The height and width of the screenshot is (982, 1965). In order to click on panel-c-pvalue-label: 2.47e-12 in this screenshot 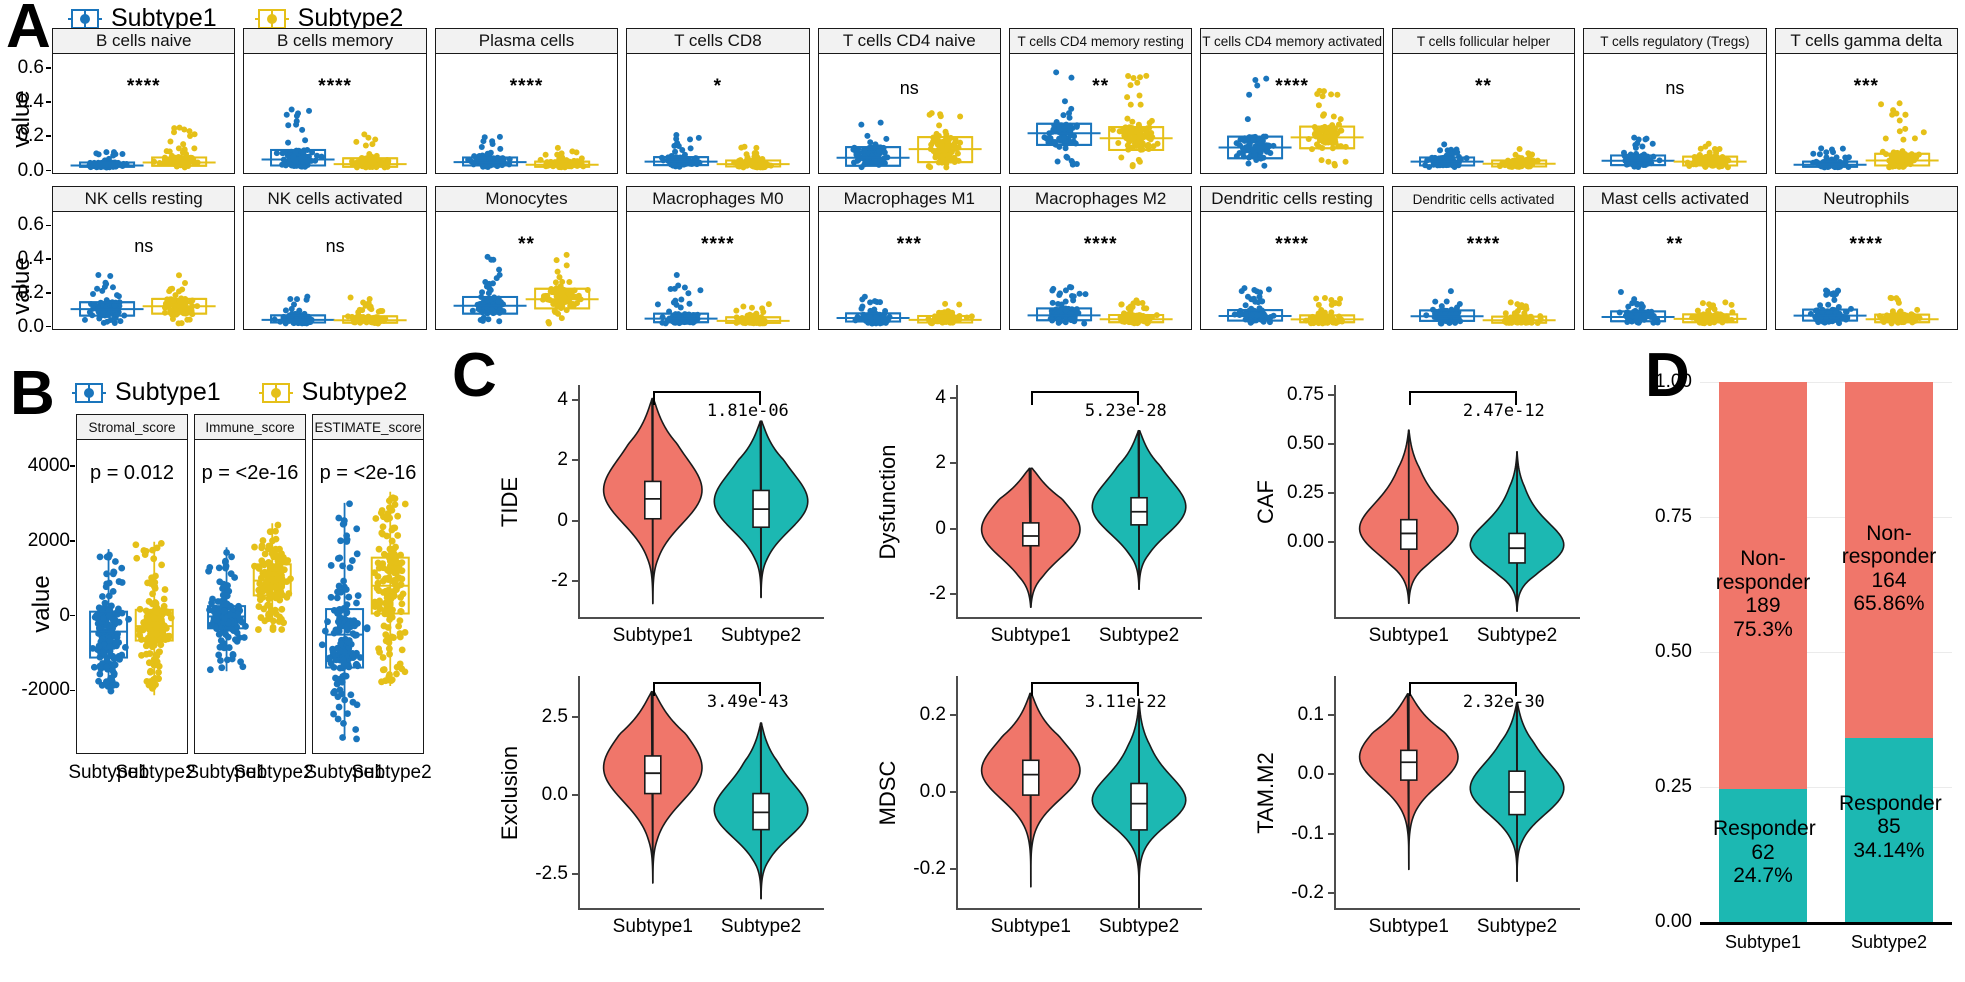, I will do `click(1503, 411)`.